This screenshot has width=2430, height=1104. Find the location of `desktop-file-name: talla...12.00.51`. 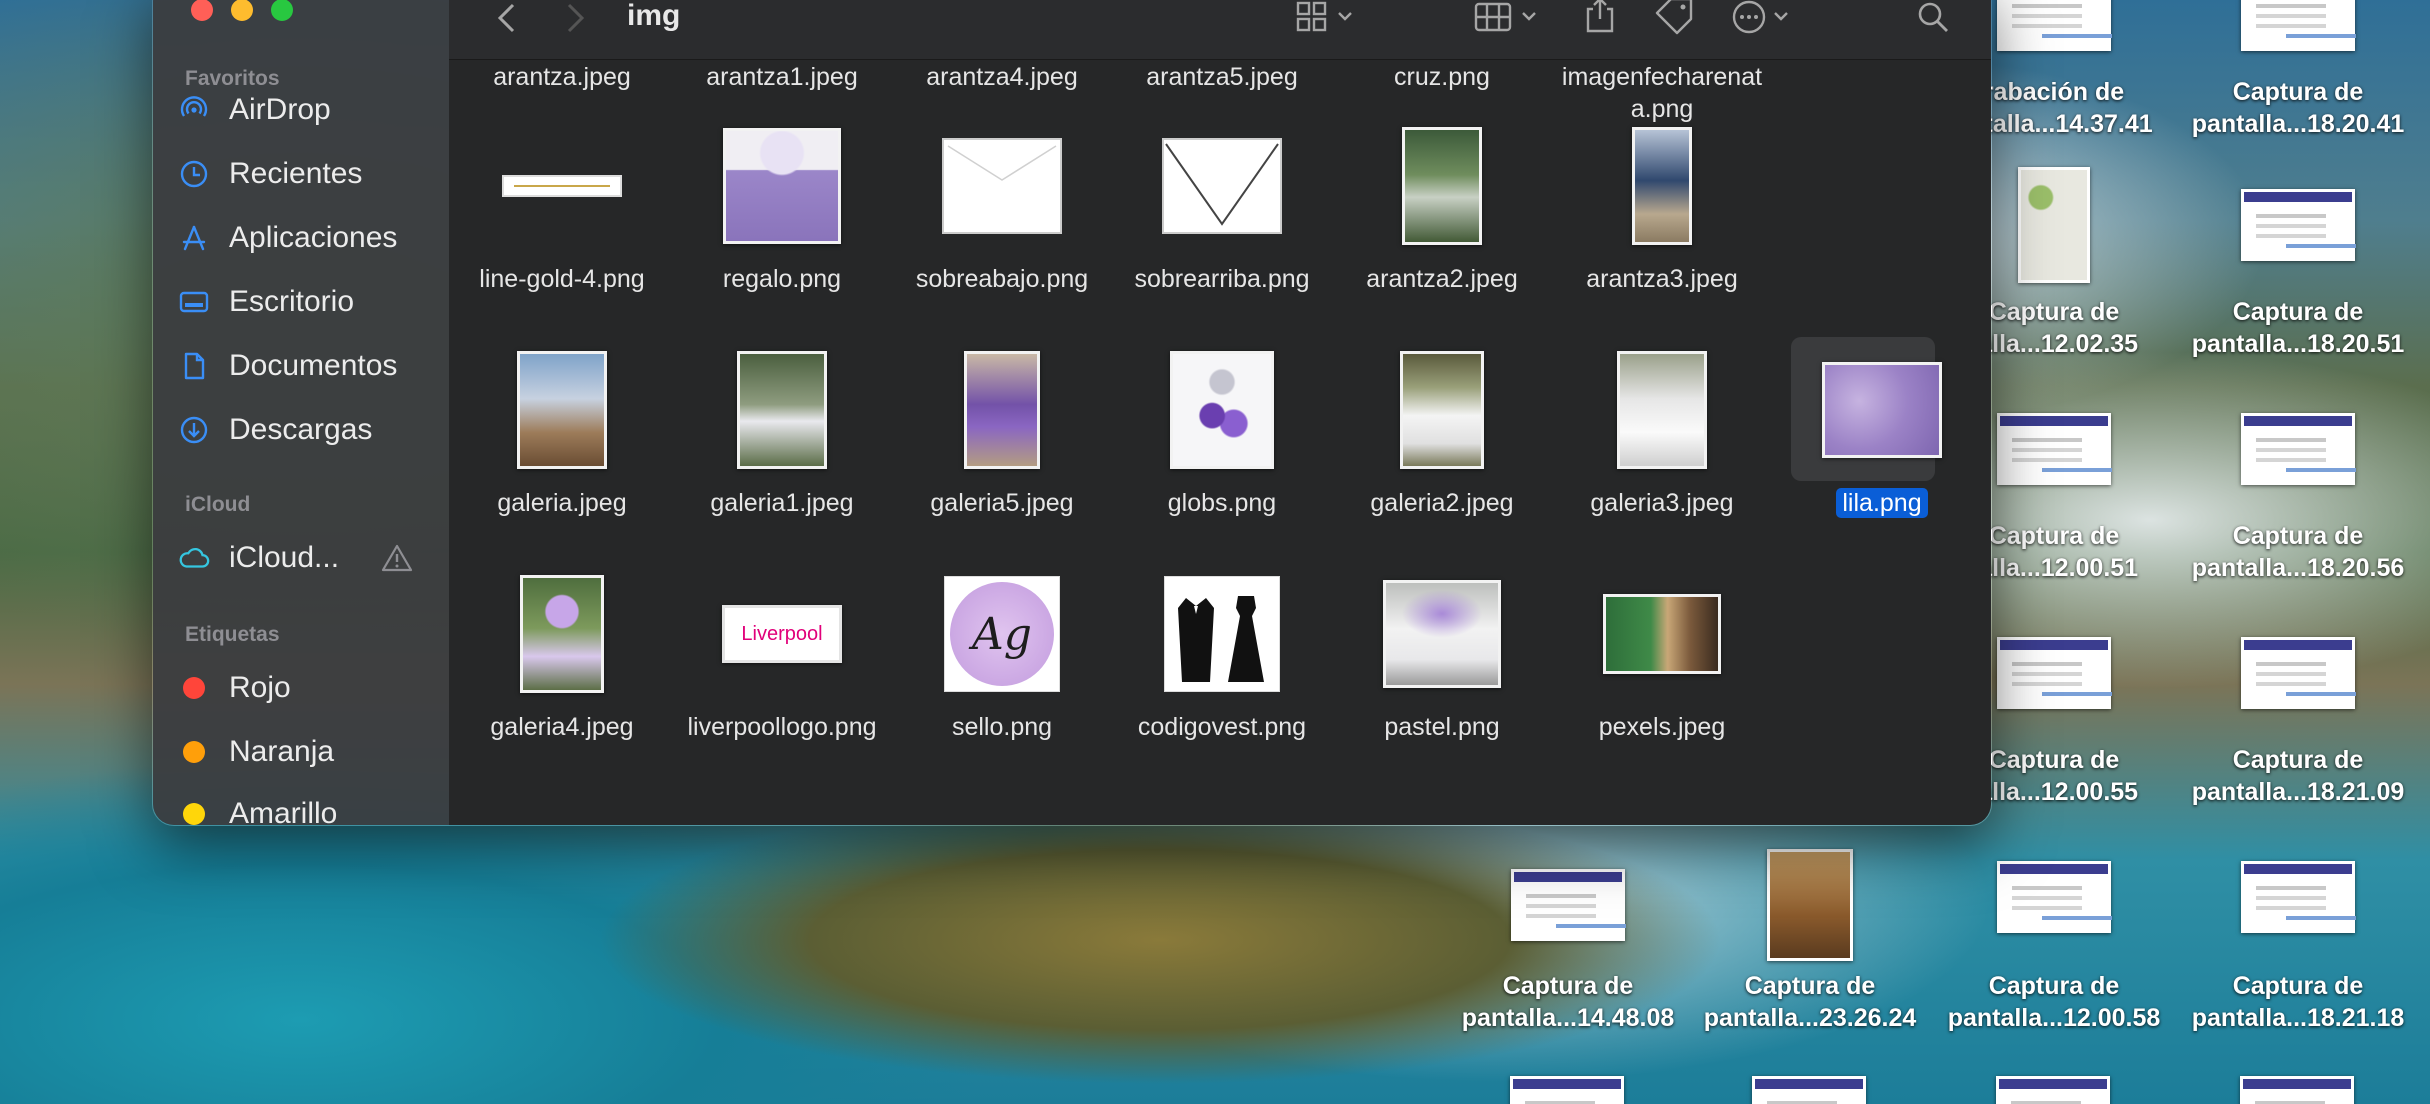

desktop-file-name: talla...12.00.51 is located at coordinates (2054, 568).